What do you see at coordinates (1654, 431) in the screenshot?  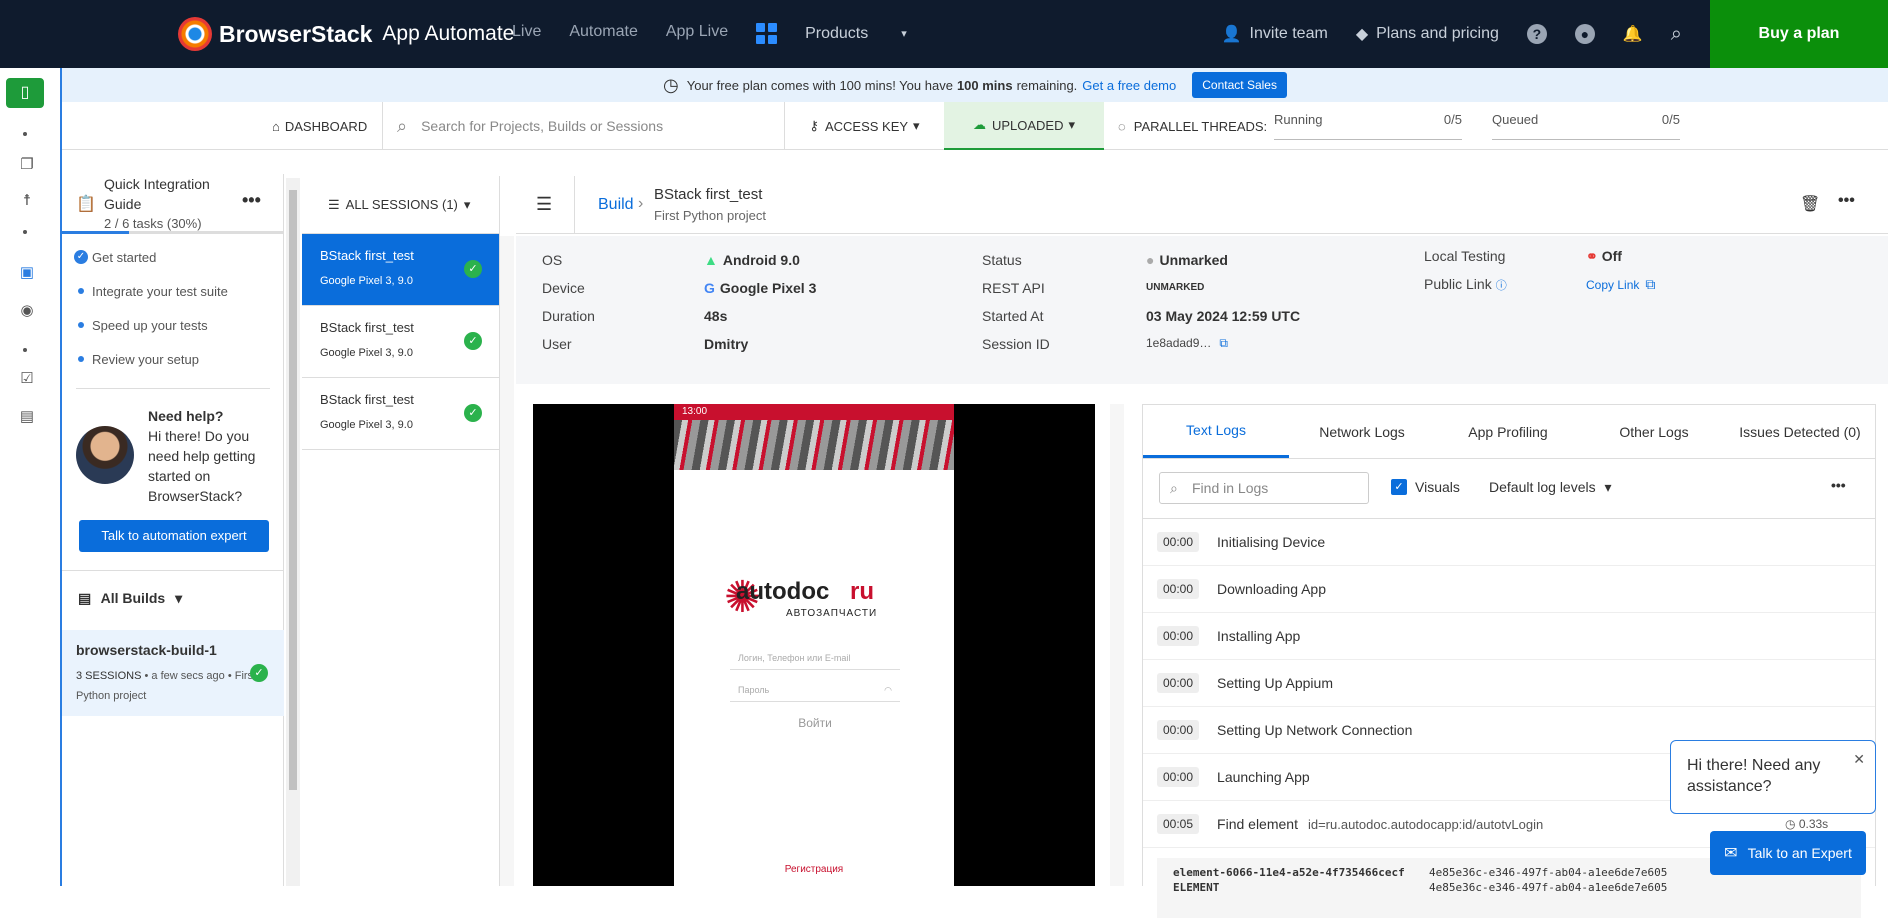 I see `tab-other-logs: Other Logs` at bounding box center [1654, 431].